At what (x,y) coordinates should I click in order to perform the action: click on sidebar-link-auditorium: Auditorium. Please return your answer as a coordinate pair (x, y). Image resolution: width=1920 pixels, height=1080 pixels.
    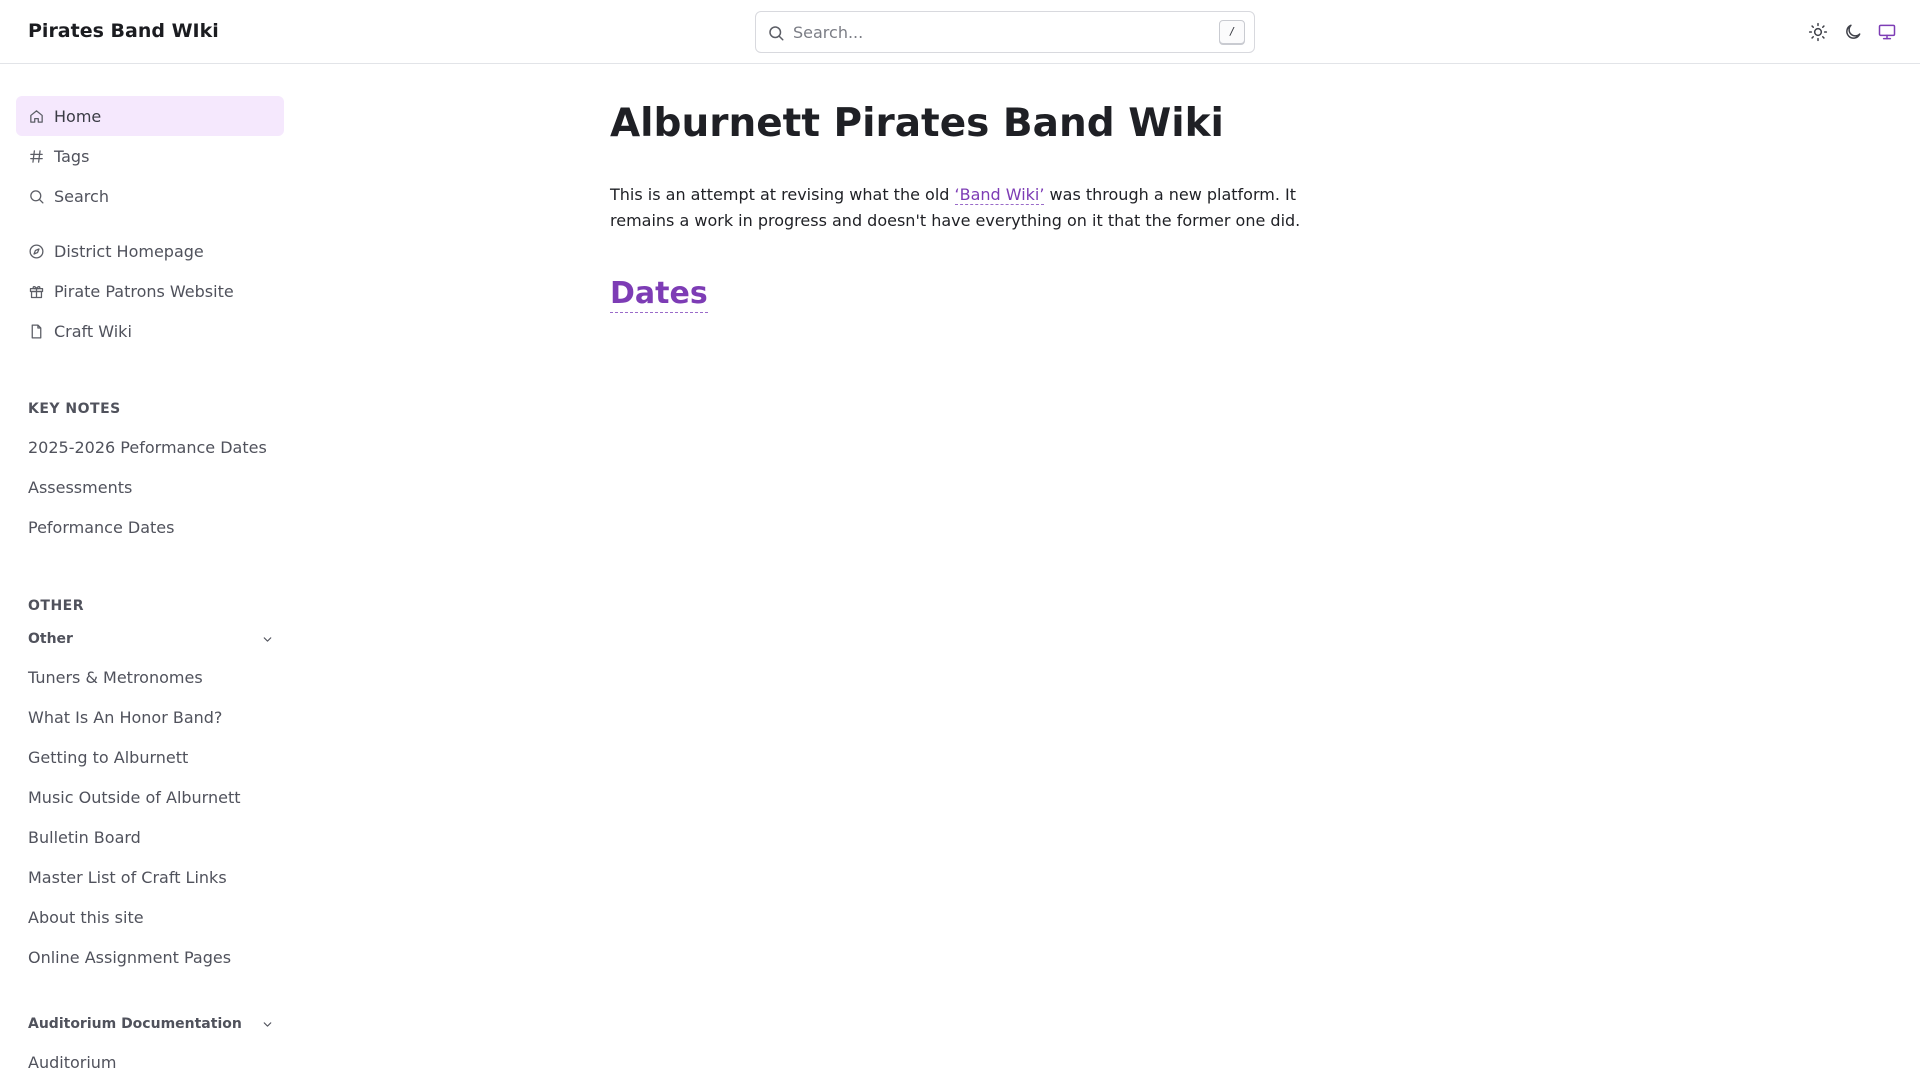
    Looking at the image, I should click on (72, 1062).